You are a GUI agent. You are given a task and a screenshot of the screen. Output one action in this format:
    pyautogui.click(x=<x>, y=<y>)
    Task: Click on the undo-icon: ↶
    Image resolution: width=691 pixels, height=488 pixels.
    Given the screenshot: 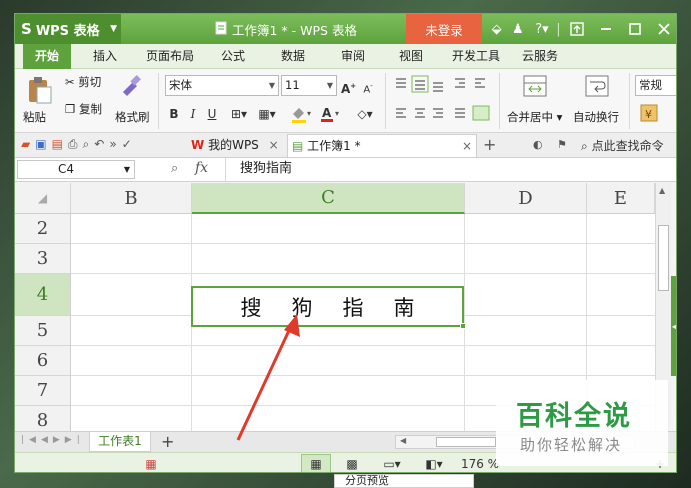 What is the action you would take?
    pyautogui.click(x=101, y=144)
    